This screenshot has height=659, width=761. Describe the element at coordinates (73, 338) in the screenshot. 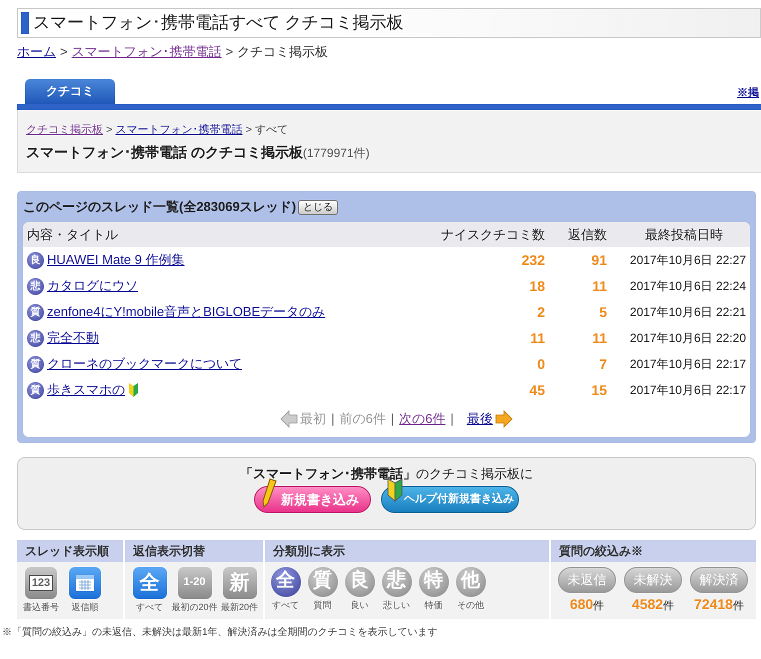

I see `thread-link: 完全不動` at that location.